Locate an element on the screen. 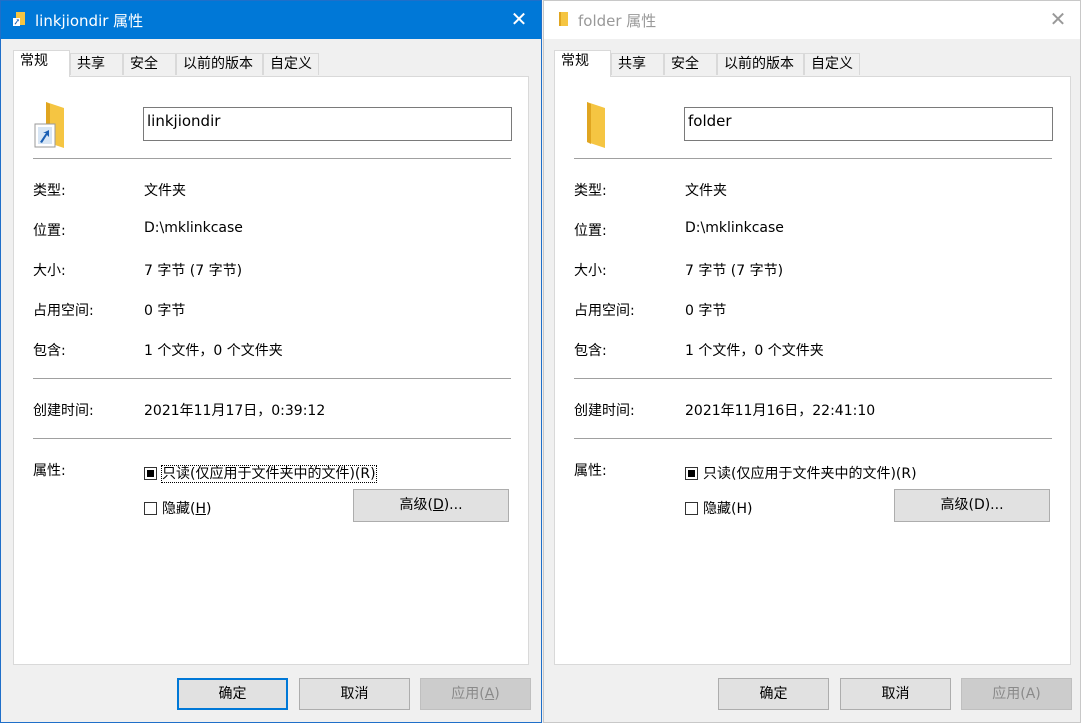 This screenshot has height=723, width=1081. title-bar: linkjiondir 属性 ✕ is located at coordinates (271, 20).